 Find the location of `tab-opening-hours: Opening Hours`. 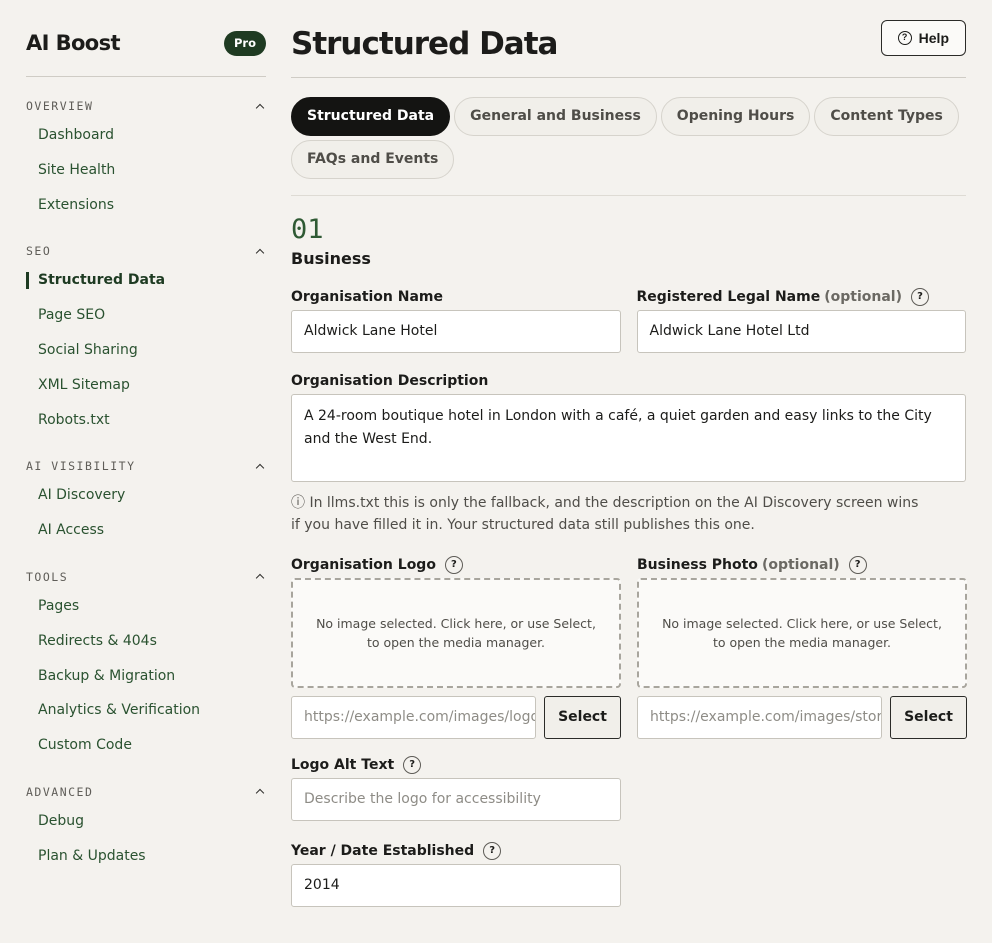

tab-opening-hours: Opening Hours is located at coordinates (735, 116).